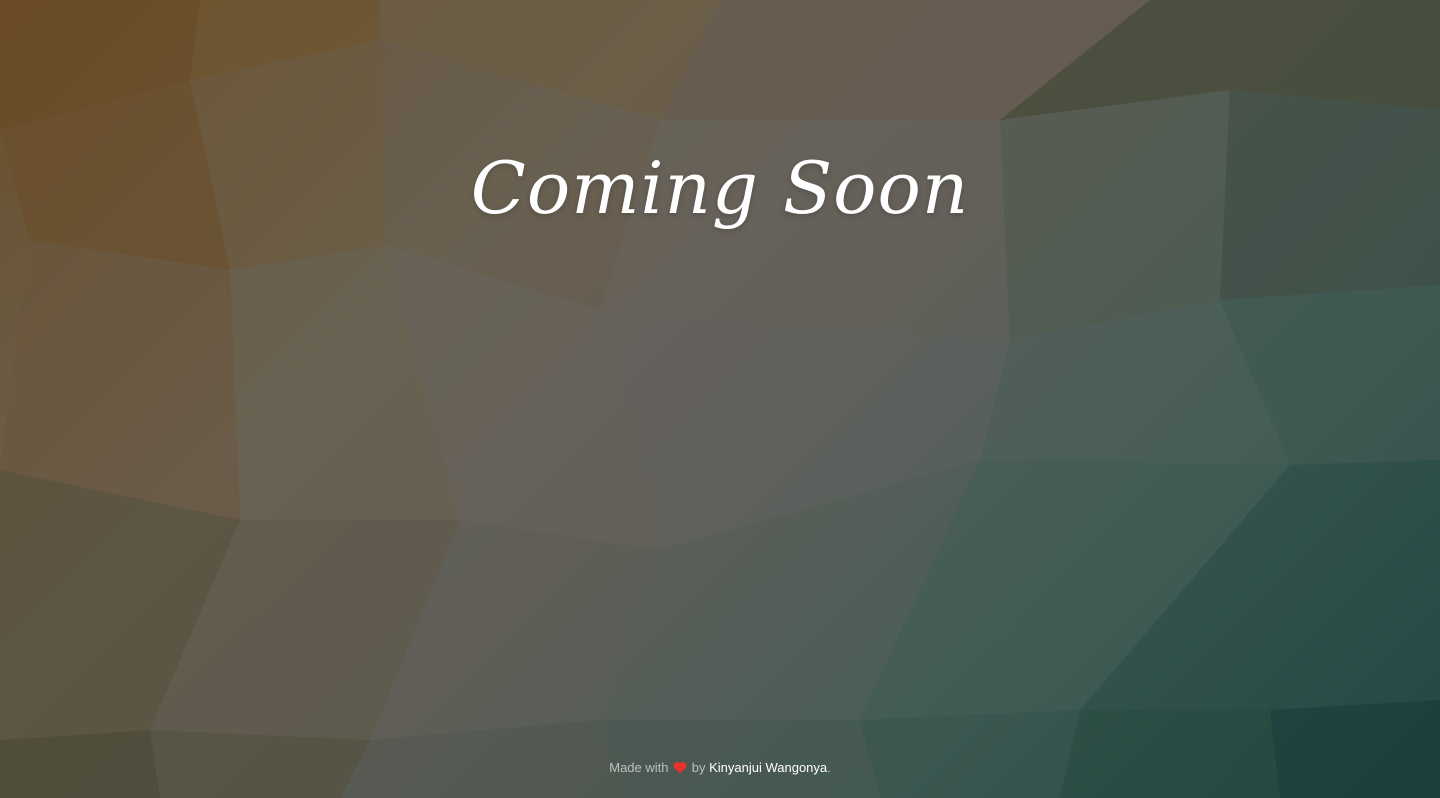  What do you see at coordinates (698, 767) in the screenshot?
I see `footer-by-text: by` at bounding box center [698, 767].